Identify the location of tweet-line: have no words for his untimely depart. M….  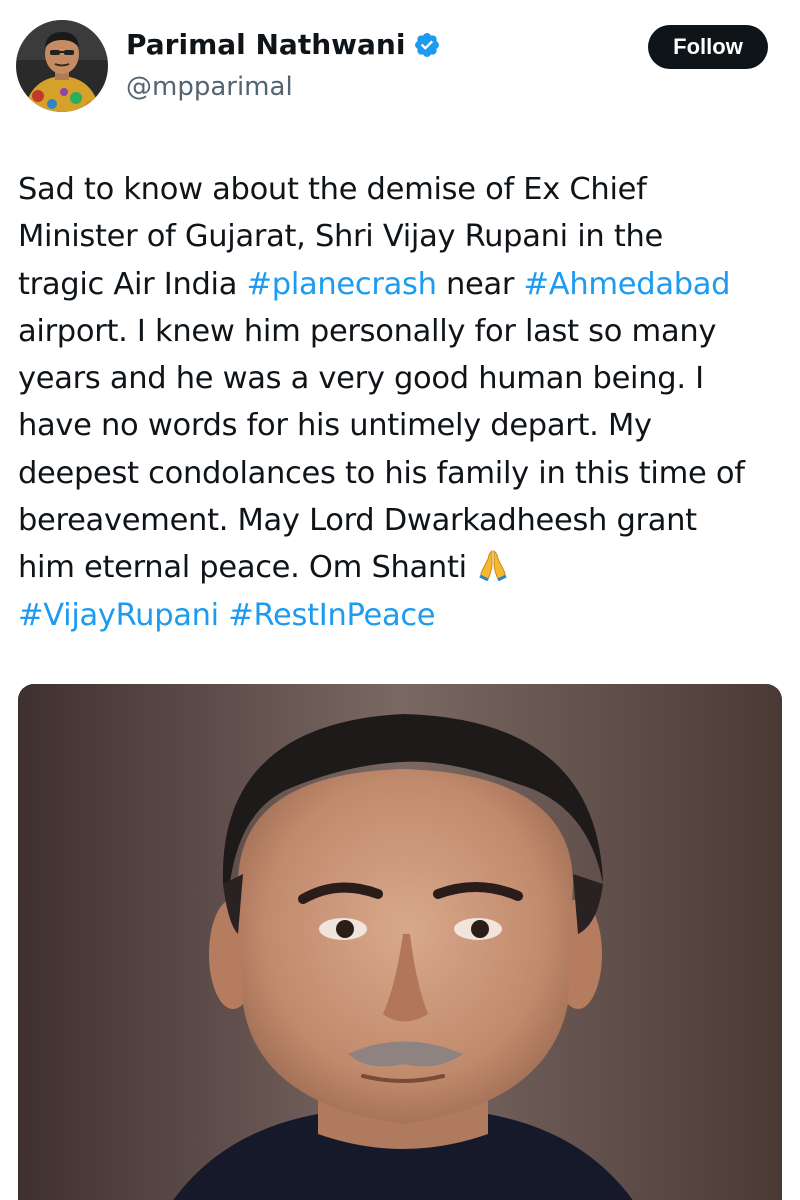
(335, 426).